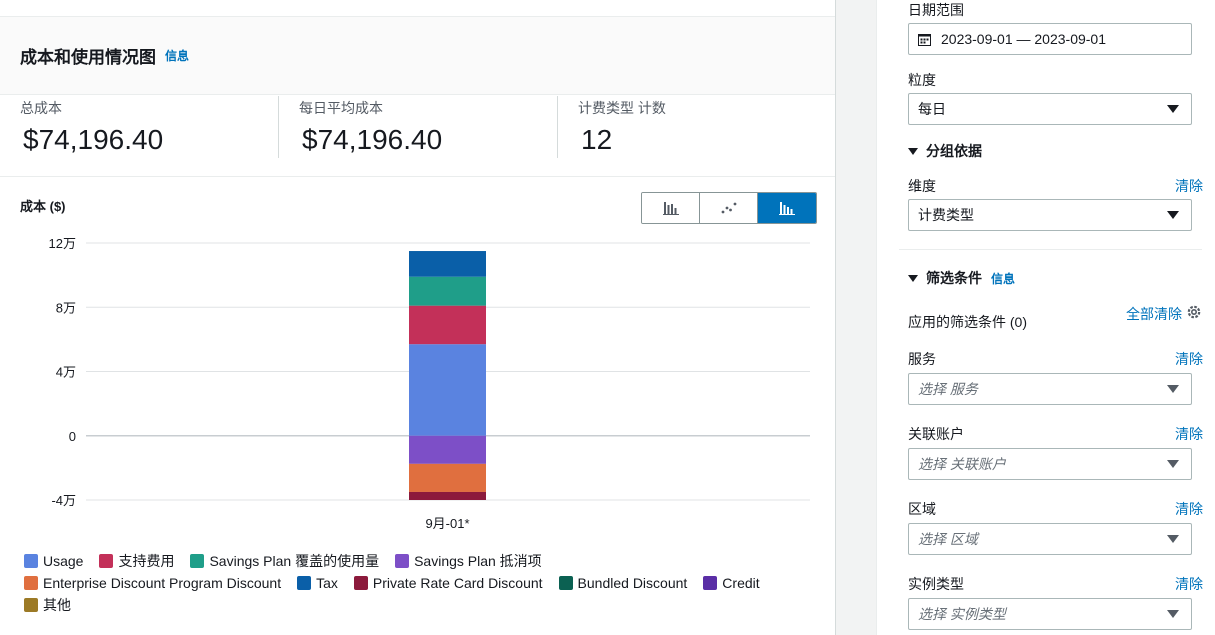 The width and height of the screenshot is (1215, 635). Describe the element at coordinates (88, 57) in the screenshot. I see `card-title: 成本和使用情况图` at that location.